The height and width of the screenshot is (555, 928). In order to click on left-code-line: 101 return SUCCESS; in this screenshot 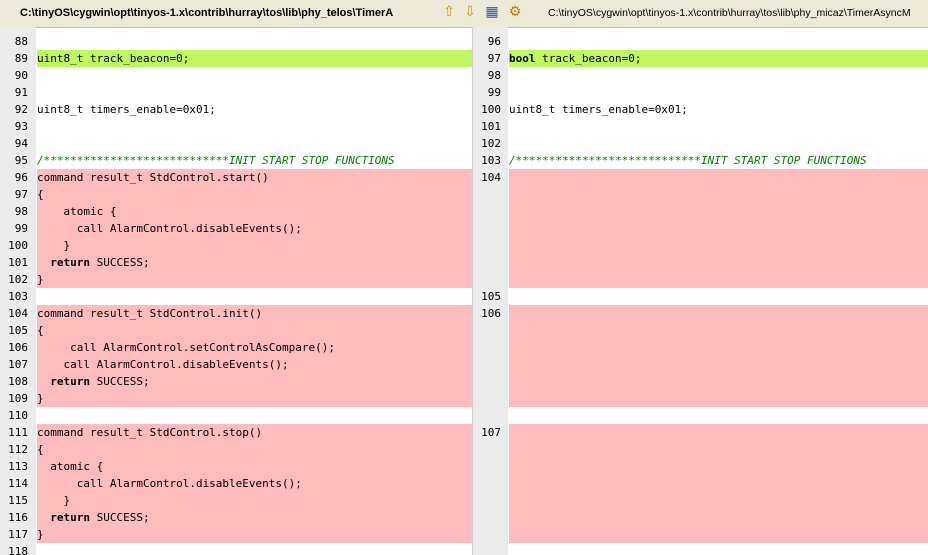, I will do `click(236, 262)`.